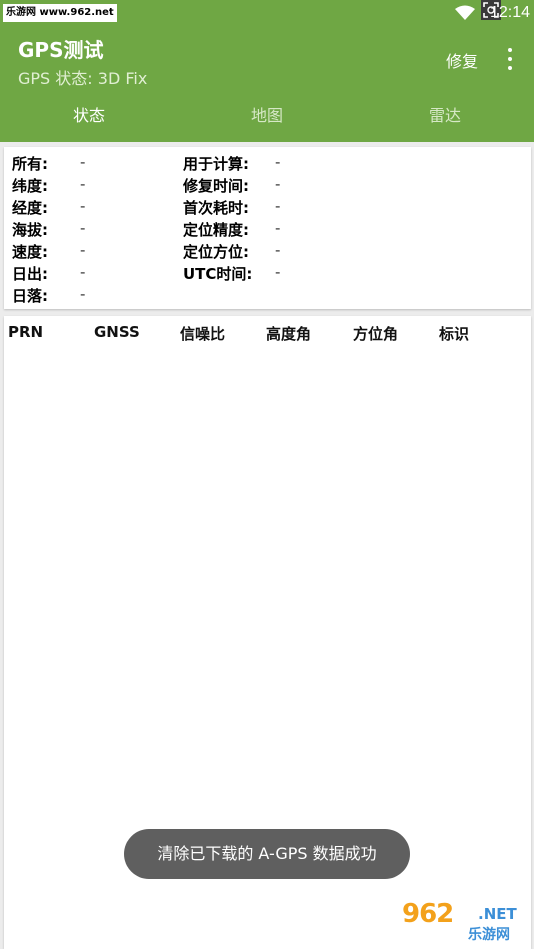 The image size is (534, 949). I want to click on info-label: UTC时间:, so click(218, 274).